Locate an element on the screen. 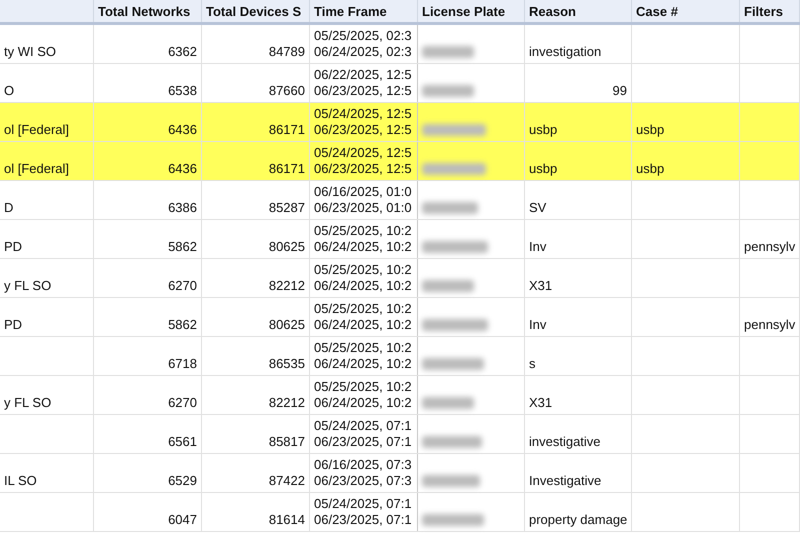 The image size is (800, 534). table-cell: s is located at coordinates (532, 364).